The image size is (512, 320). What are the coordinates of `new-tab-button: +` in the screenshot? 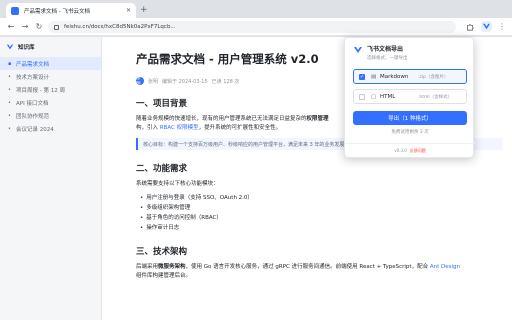 It's located at (144, 10).